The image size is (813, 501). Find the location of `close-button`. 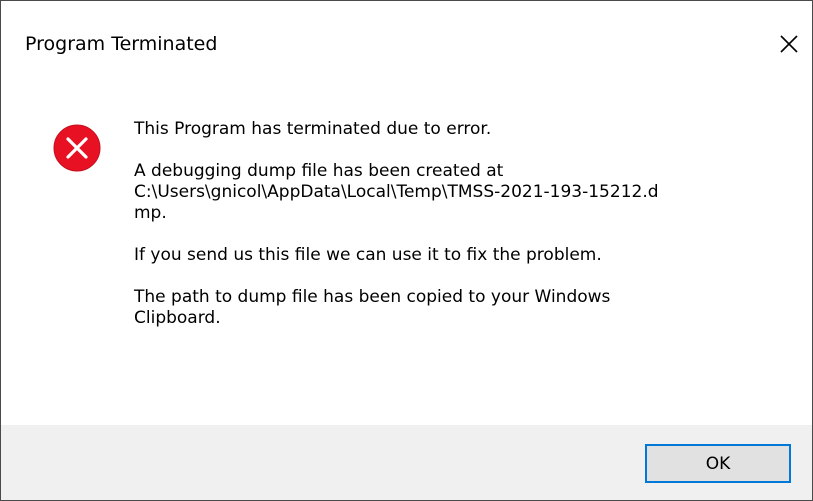

close-button is located at coordinates (789, 44).